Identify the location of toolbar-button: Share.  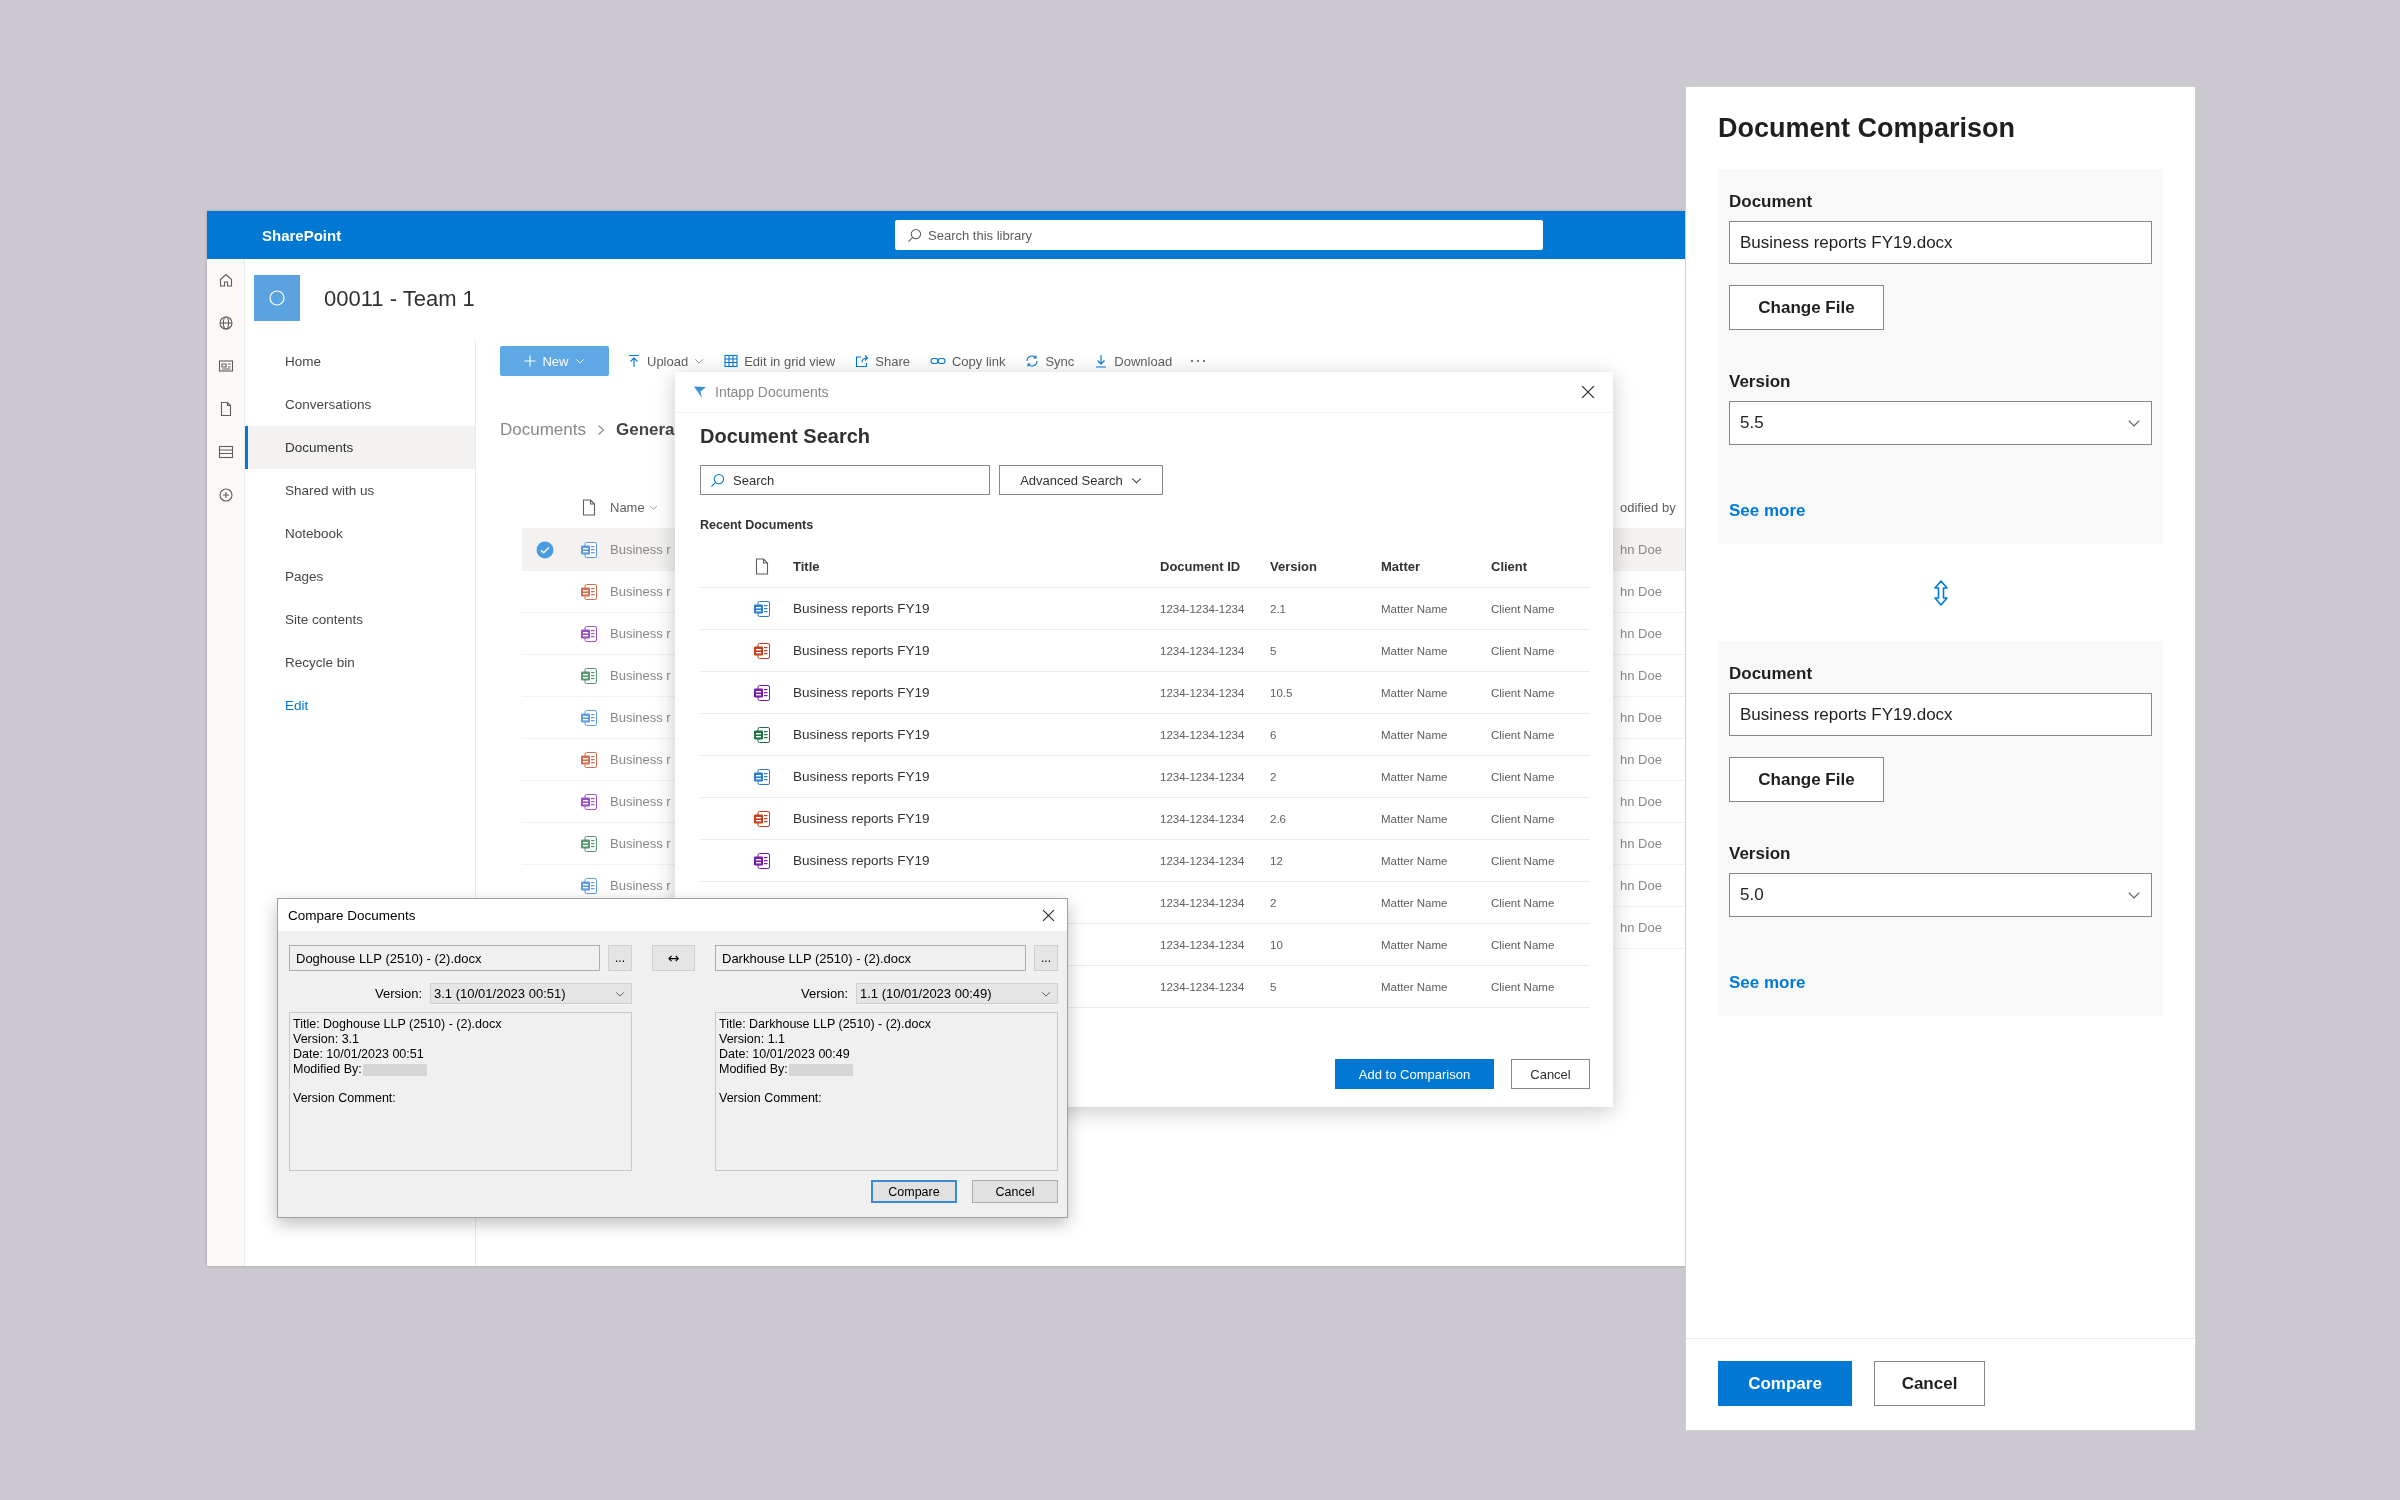
(882, 361).